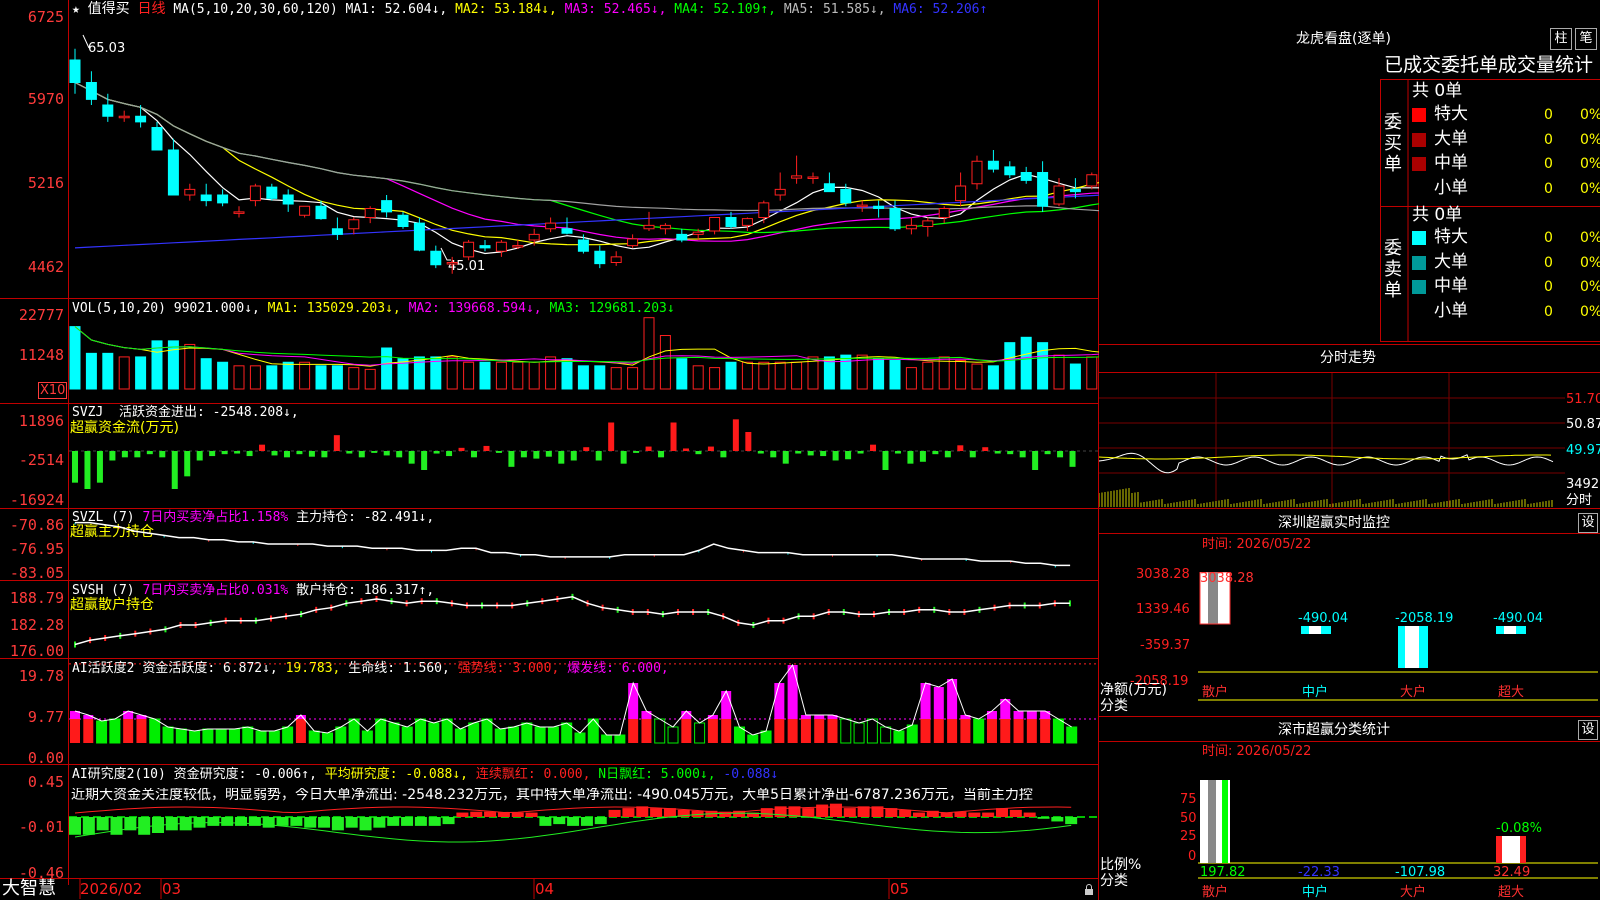 Image resolution: width=1600 pixels, height=900 pixels. Describe the element at coordinates (1451, 138) in the screenshot. I see `lhb-row-label: 大单` at that location.